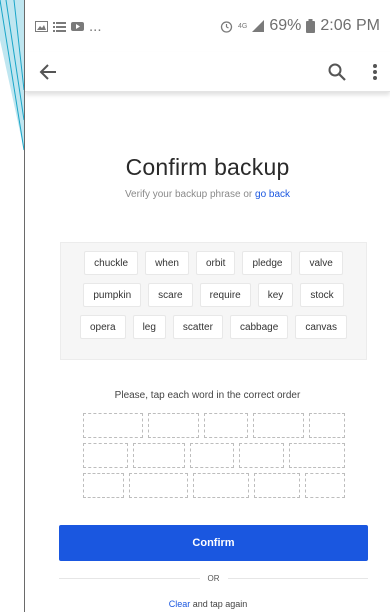 The width and height of the screenshot is (390, 612). Describe the element at coordinates (322, 295) in the screenshot. I see `word-chip: stock` at that location.